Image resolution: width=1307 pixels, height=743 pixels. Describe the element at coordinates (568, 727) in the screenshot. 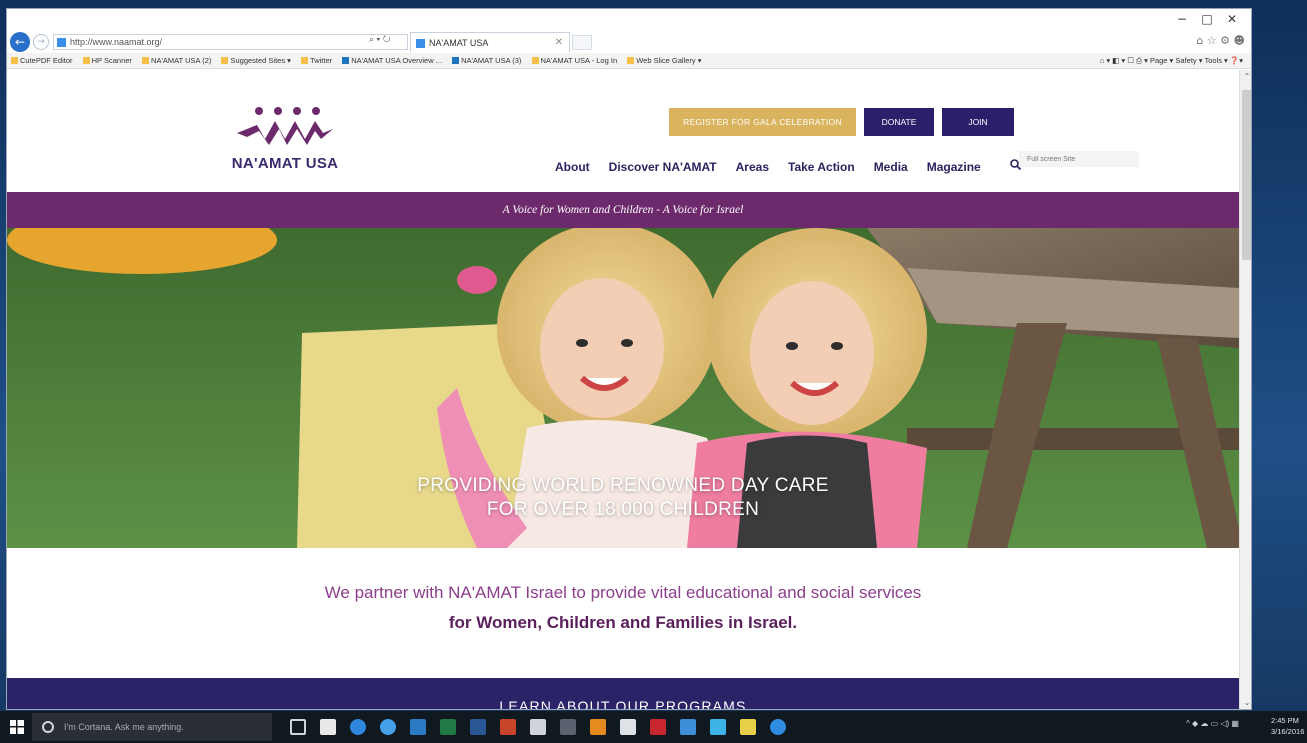

I see `media-player-icon` at that location.